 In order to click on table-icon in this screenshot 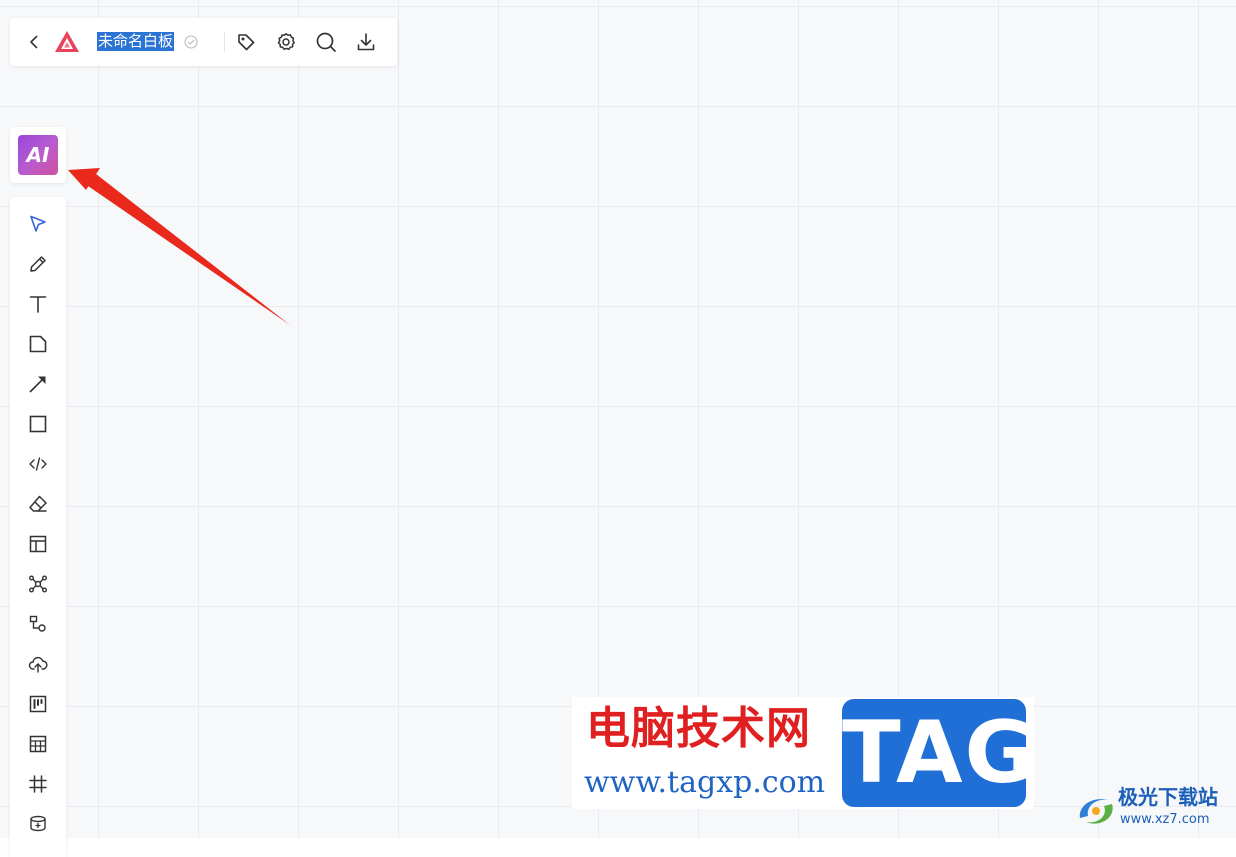, I will do `click(38, 744)`.